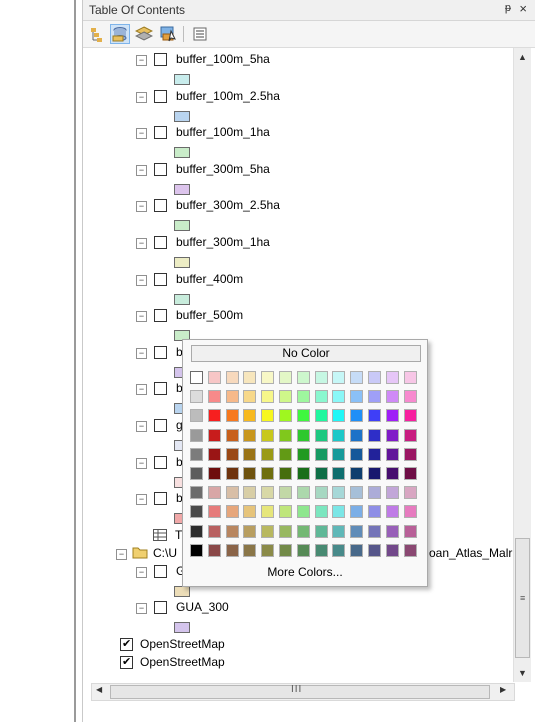 The width and height of the screenshot is (536, 722). I want to click on close-icon: ×, so click(523, 8).